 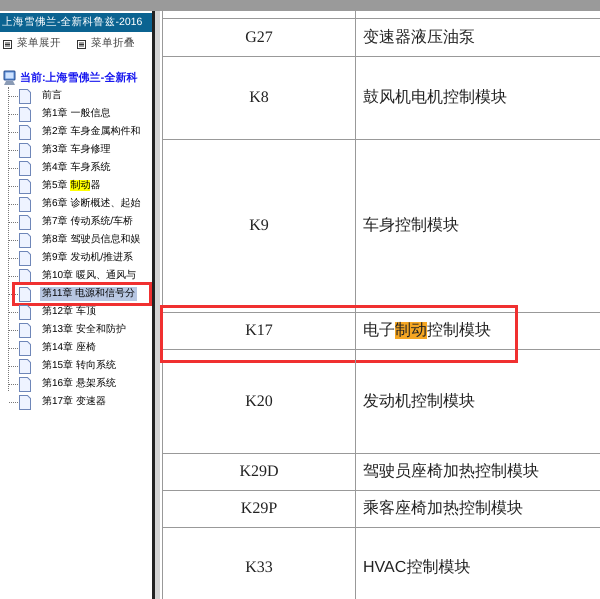 What do you see at coordinates (69, 348) in the screenshot?
I see `tree-item: 第14章 座椅` at bounding box center [69, 348].